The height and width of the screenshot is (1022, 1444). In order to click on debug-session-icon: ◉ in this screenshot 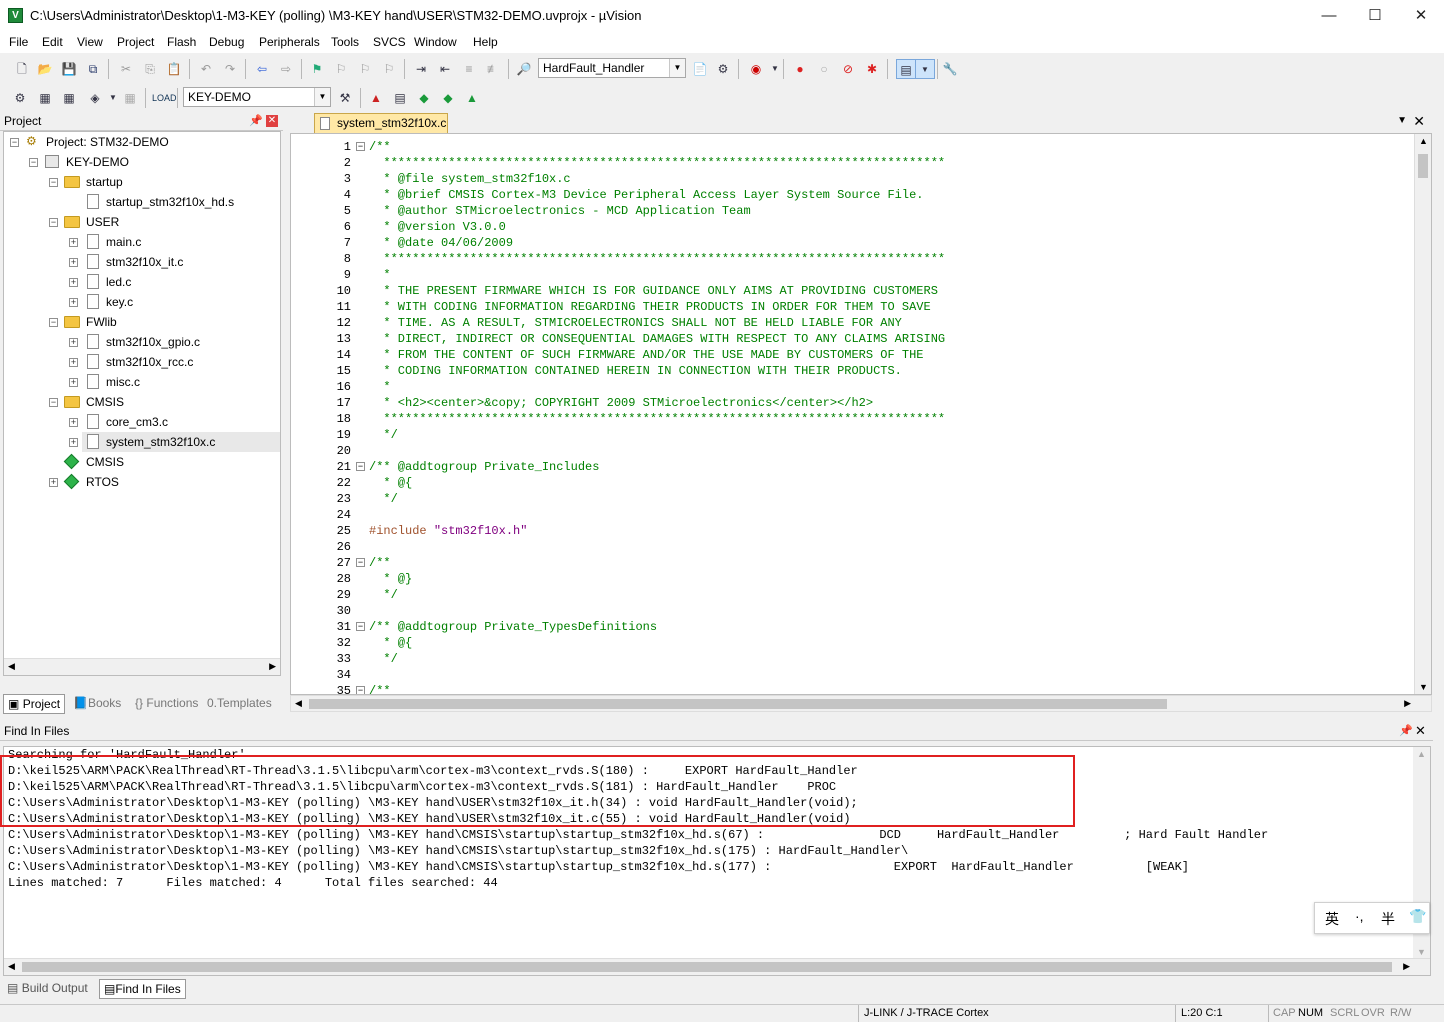, I will do `click(756, 69)`.